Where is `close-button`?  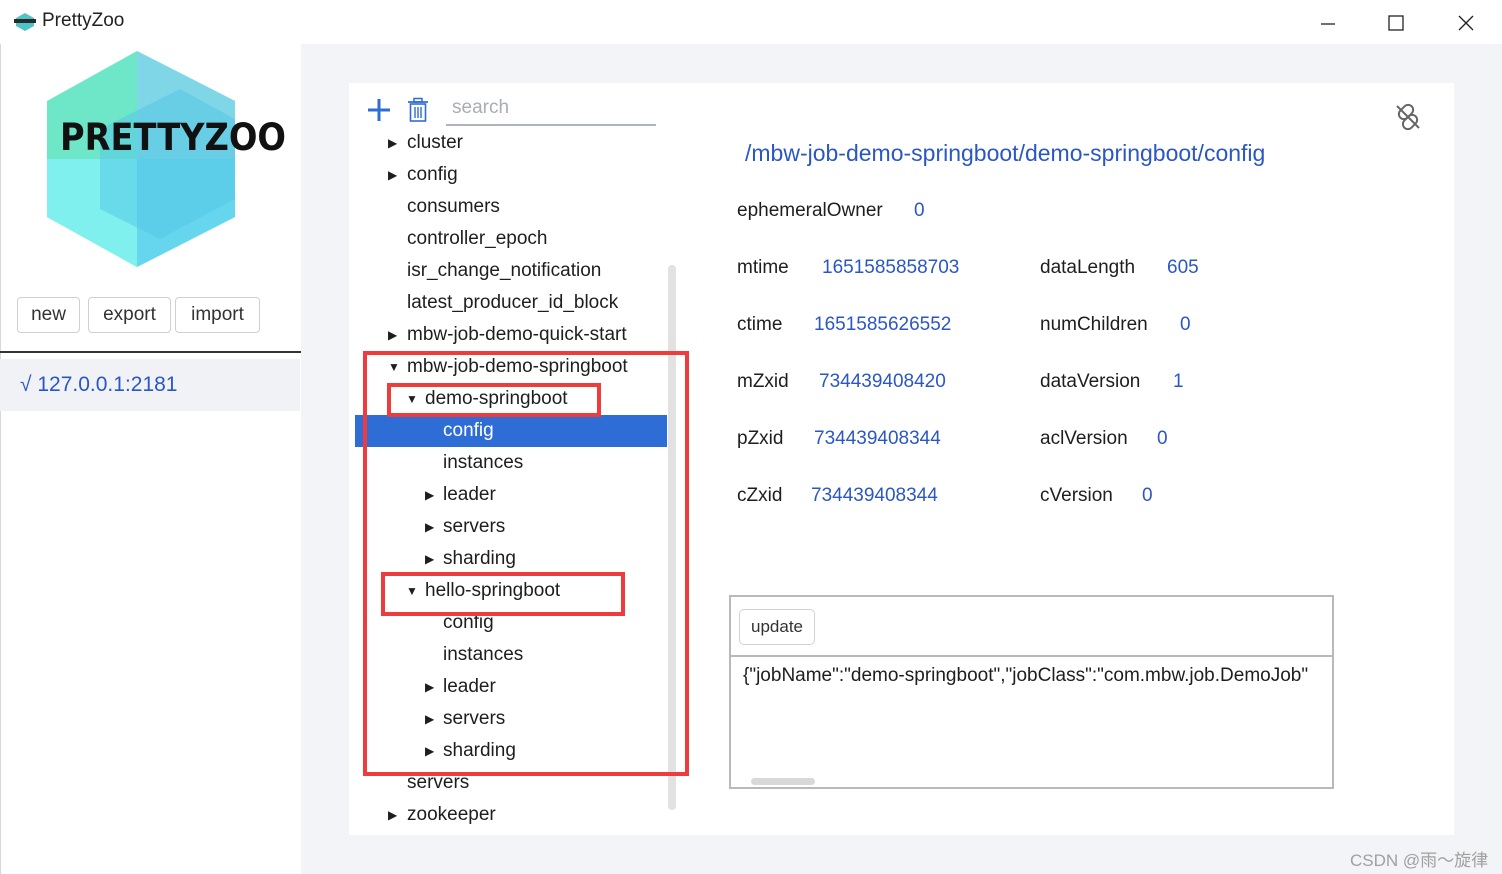 close-button is located at coordinates (1466, 23).